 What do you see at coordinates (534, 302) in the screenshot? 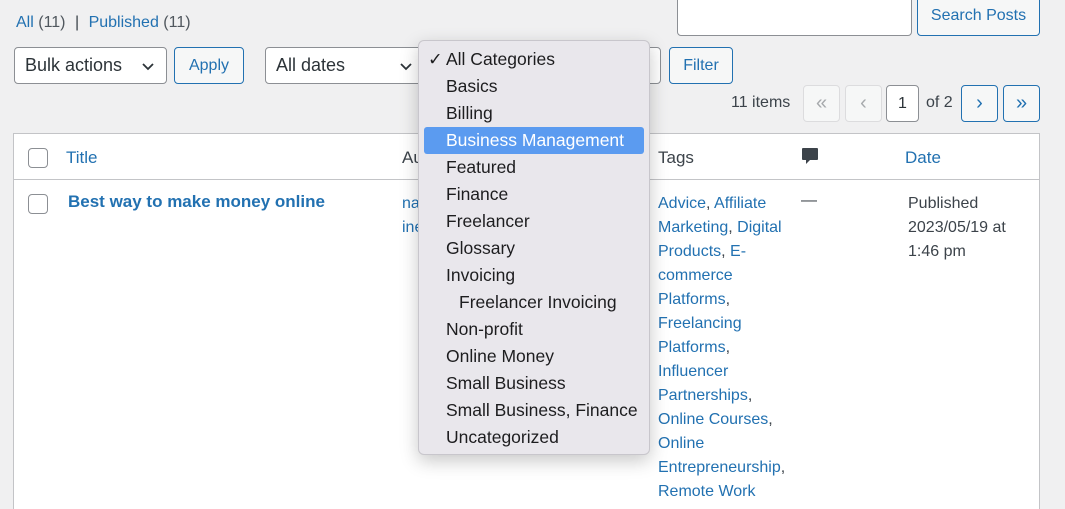
I see `category-option-child: Freelancer Invoicing` at bounding box center [534, 302].